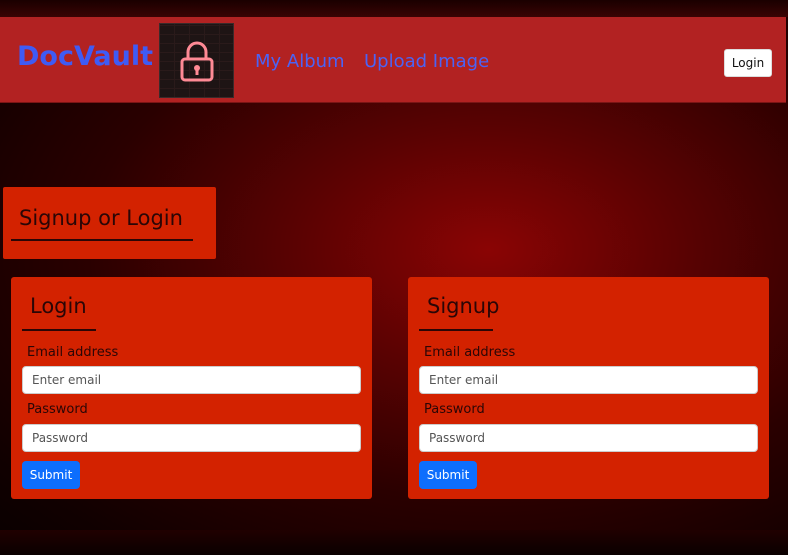 The image size is (788, 555). What do you see at coordinates (73, 352) in the screenshot?
I see `login-email-label: Email address` at bounding box center [73, 352].